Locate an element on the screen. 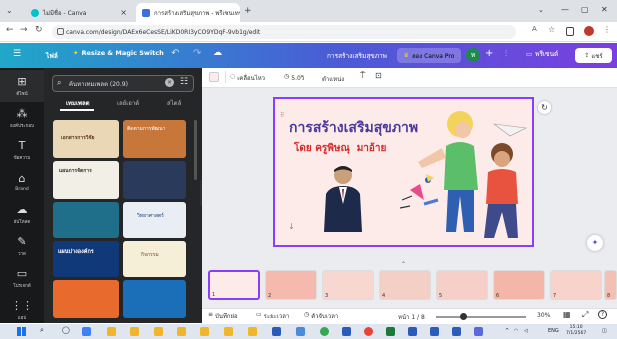 The width and height of the screenshot is (617, 339). insights-icon: ⫶ is located at coordinates (506, 54).